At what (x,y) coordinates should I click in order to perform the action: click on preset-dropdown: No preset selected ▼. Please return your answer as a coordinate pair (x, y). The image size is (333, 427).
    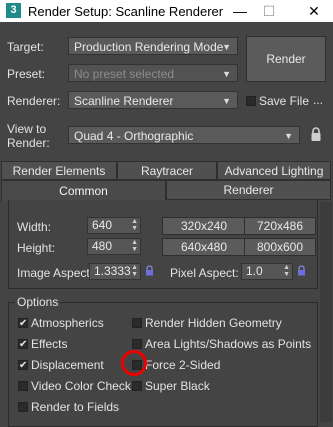
    Looking at the image, I should click on (153, 73).